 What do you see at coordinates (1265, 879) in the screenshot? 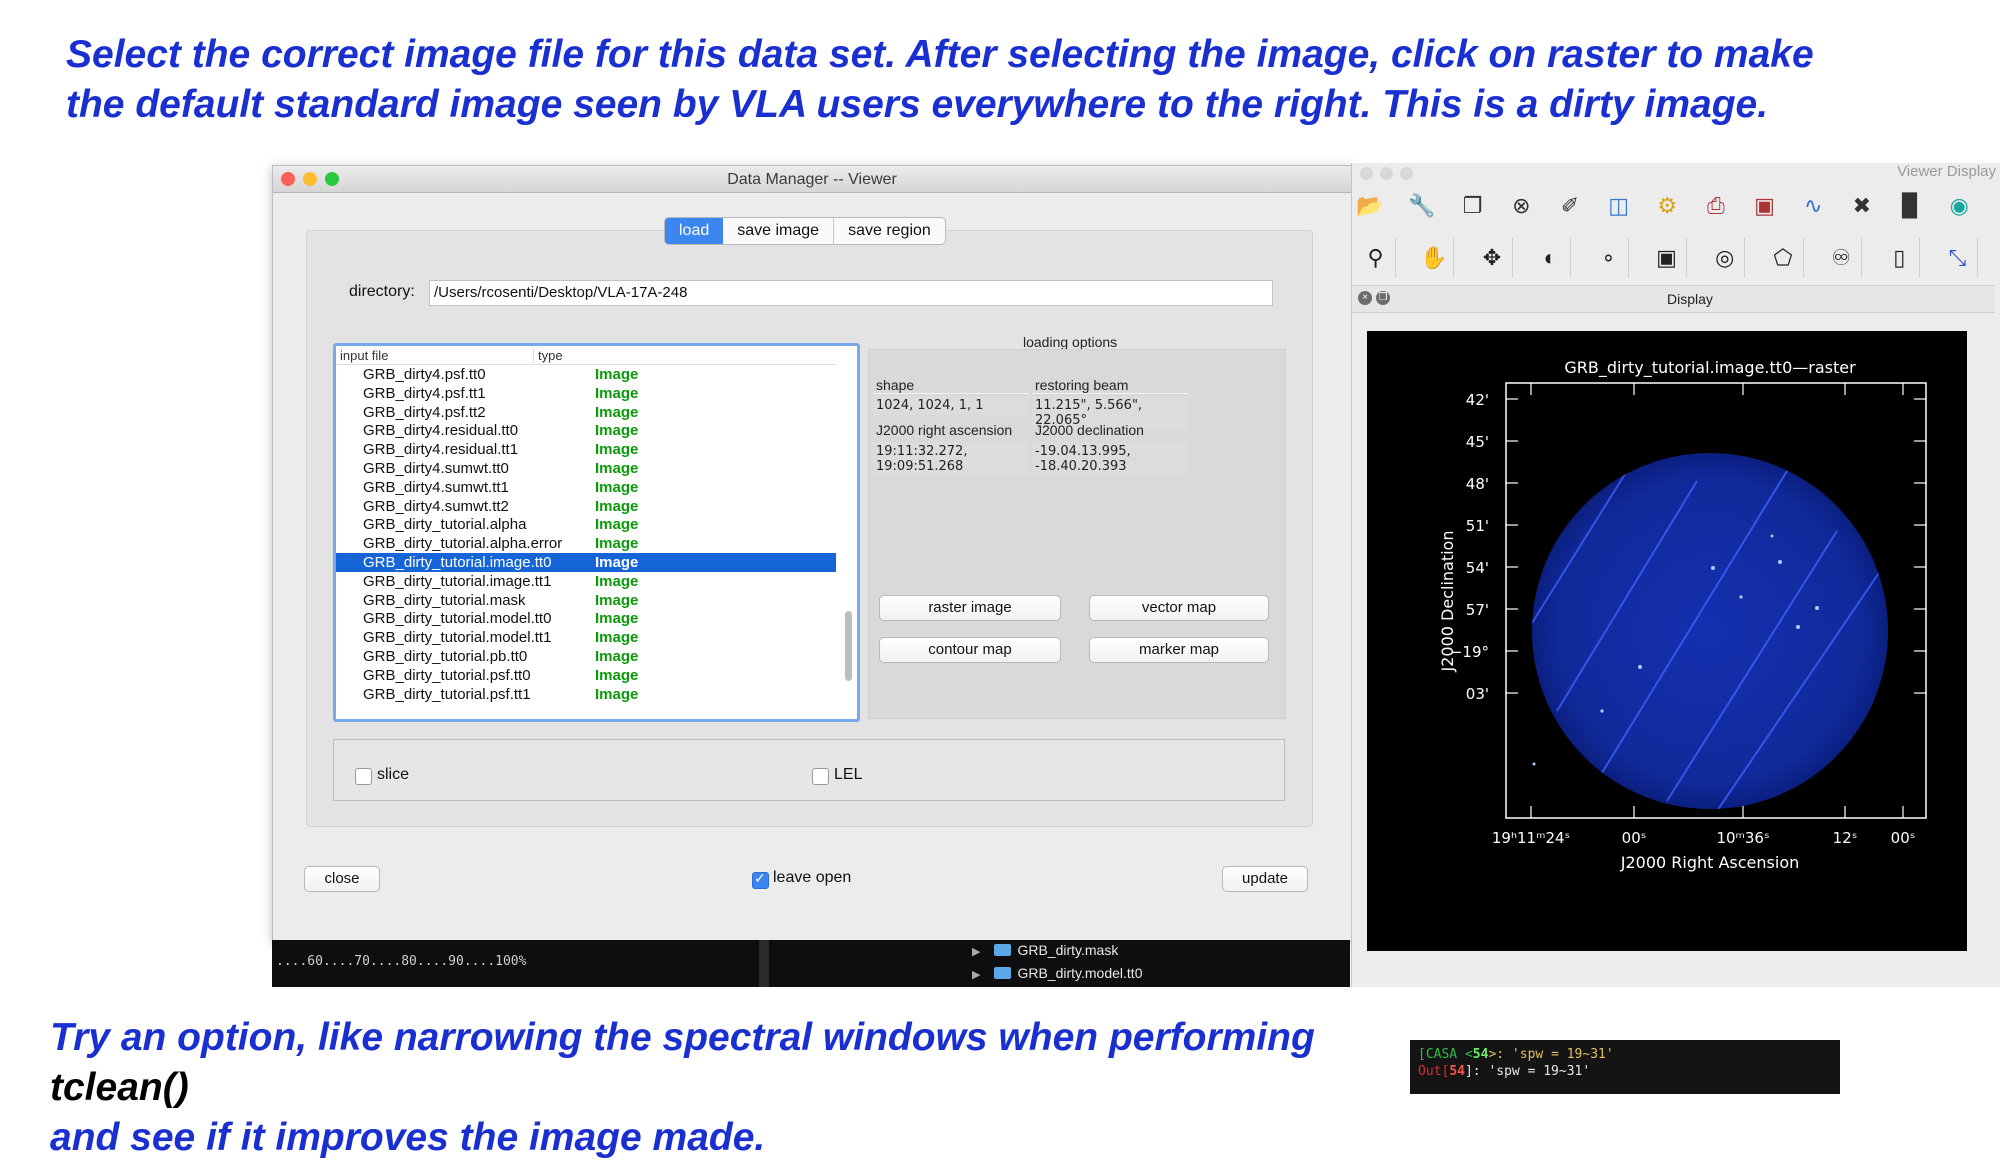
I see `update-button: update` at bounding box center [1265, 879].